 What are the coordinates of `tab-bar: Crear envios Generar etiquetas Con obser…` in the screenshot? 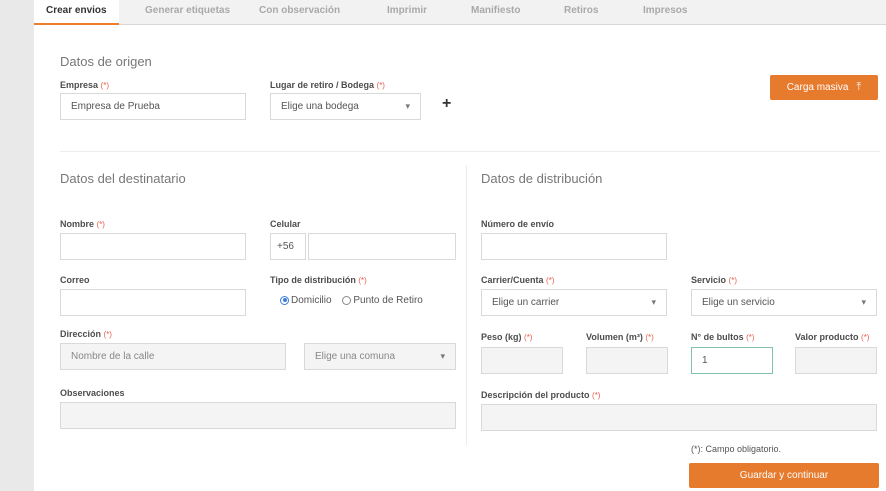 It's located at (460, 12).